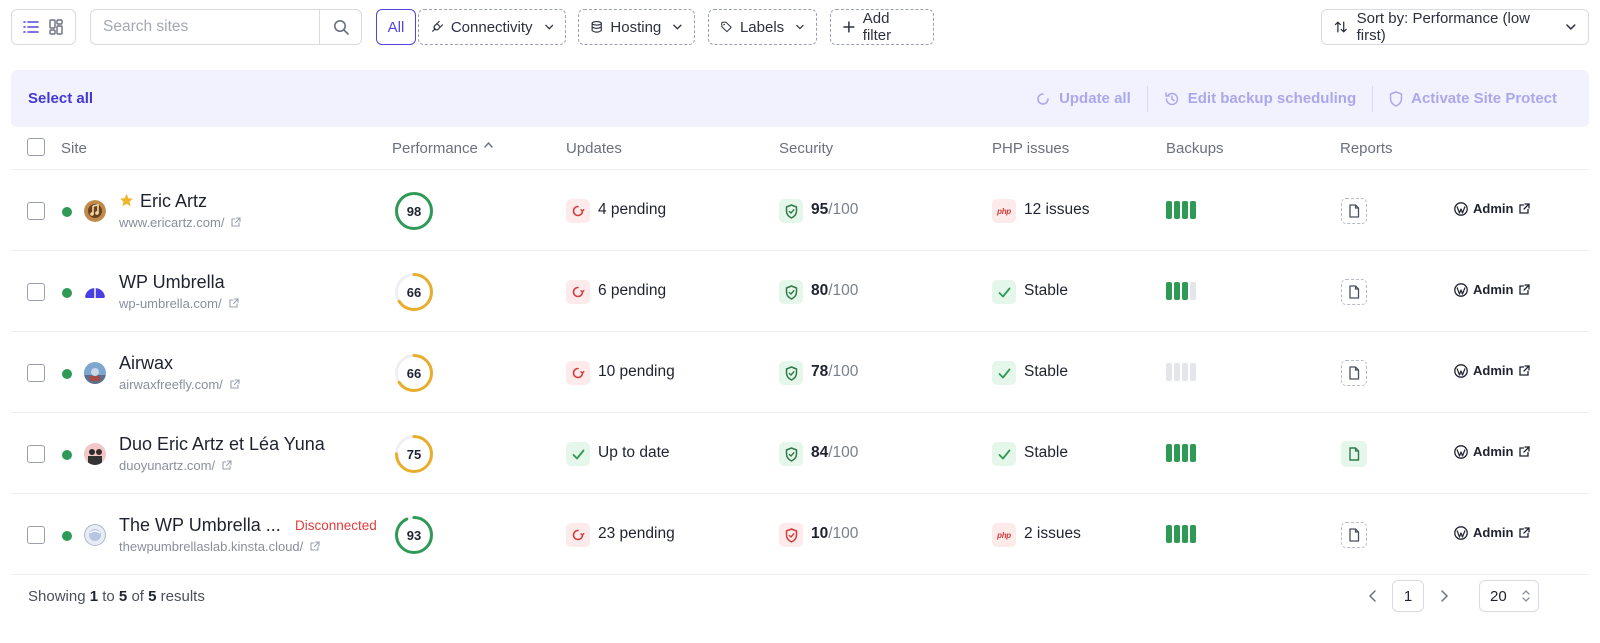 The width and height of the screenshot is (1600, 643). What do you see at coordinates (1408, 596) in the screenshot?
I see `page-number-button: 1` at bounding box center [1408, 596].